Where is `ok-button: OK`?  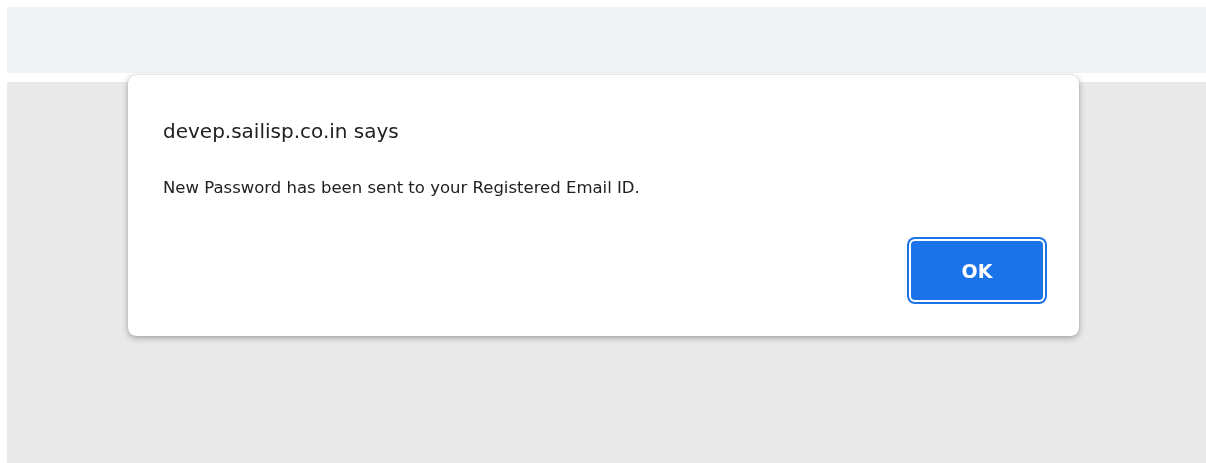 ok-button: OK is located at coordinates (977, 270).